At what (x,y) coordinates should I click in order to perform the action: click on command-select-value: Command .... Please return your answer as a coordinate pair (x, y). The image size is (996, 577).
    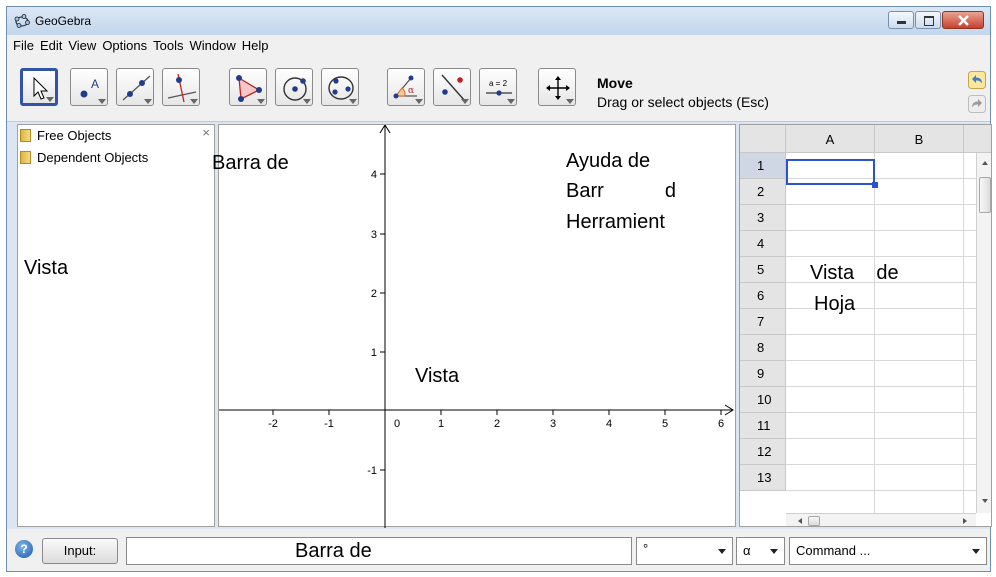
    Looking at the image, I should click on (833, 550).